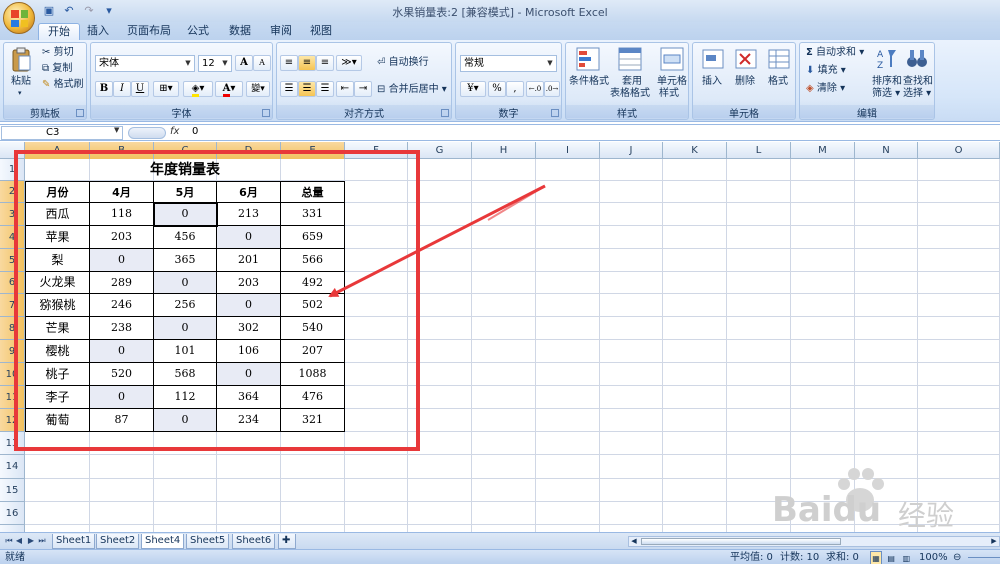 This screenshot has height=564, width=1000. What do you see at coordinates (984, 557) in the screenshot?
I see `zoom-slider` at bounding box center [984, 557].